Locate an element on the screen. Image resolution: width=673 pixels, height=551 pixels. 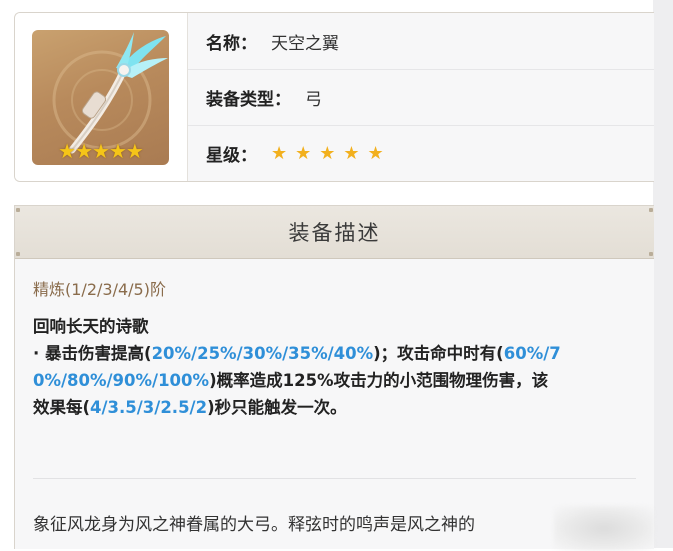
description-title: 装备描述 is located at coordinates (334, 233).